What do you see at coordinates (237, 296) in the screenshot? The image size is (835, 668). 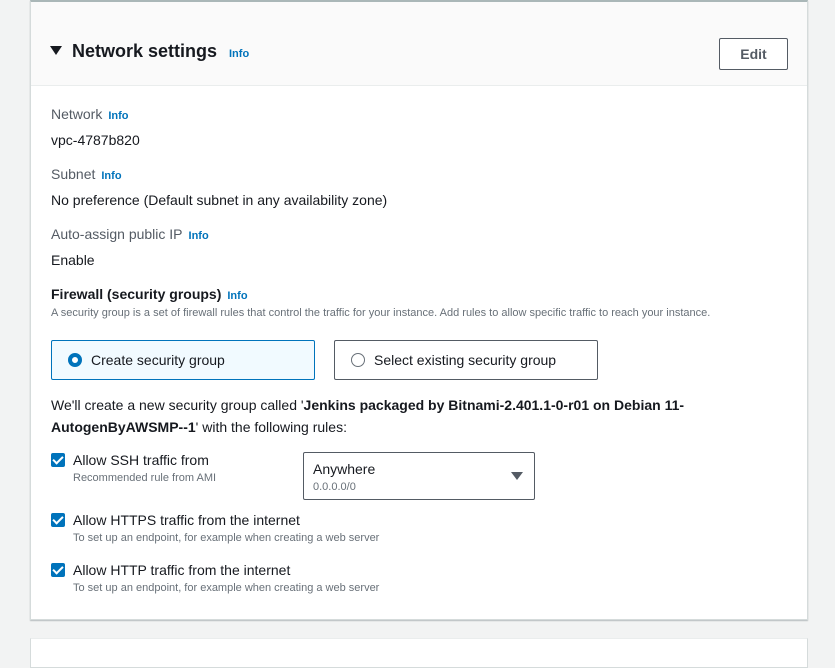 I see `firewall-info-link: Info` at bounding box center [237, 296].